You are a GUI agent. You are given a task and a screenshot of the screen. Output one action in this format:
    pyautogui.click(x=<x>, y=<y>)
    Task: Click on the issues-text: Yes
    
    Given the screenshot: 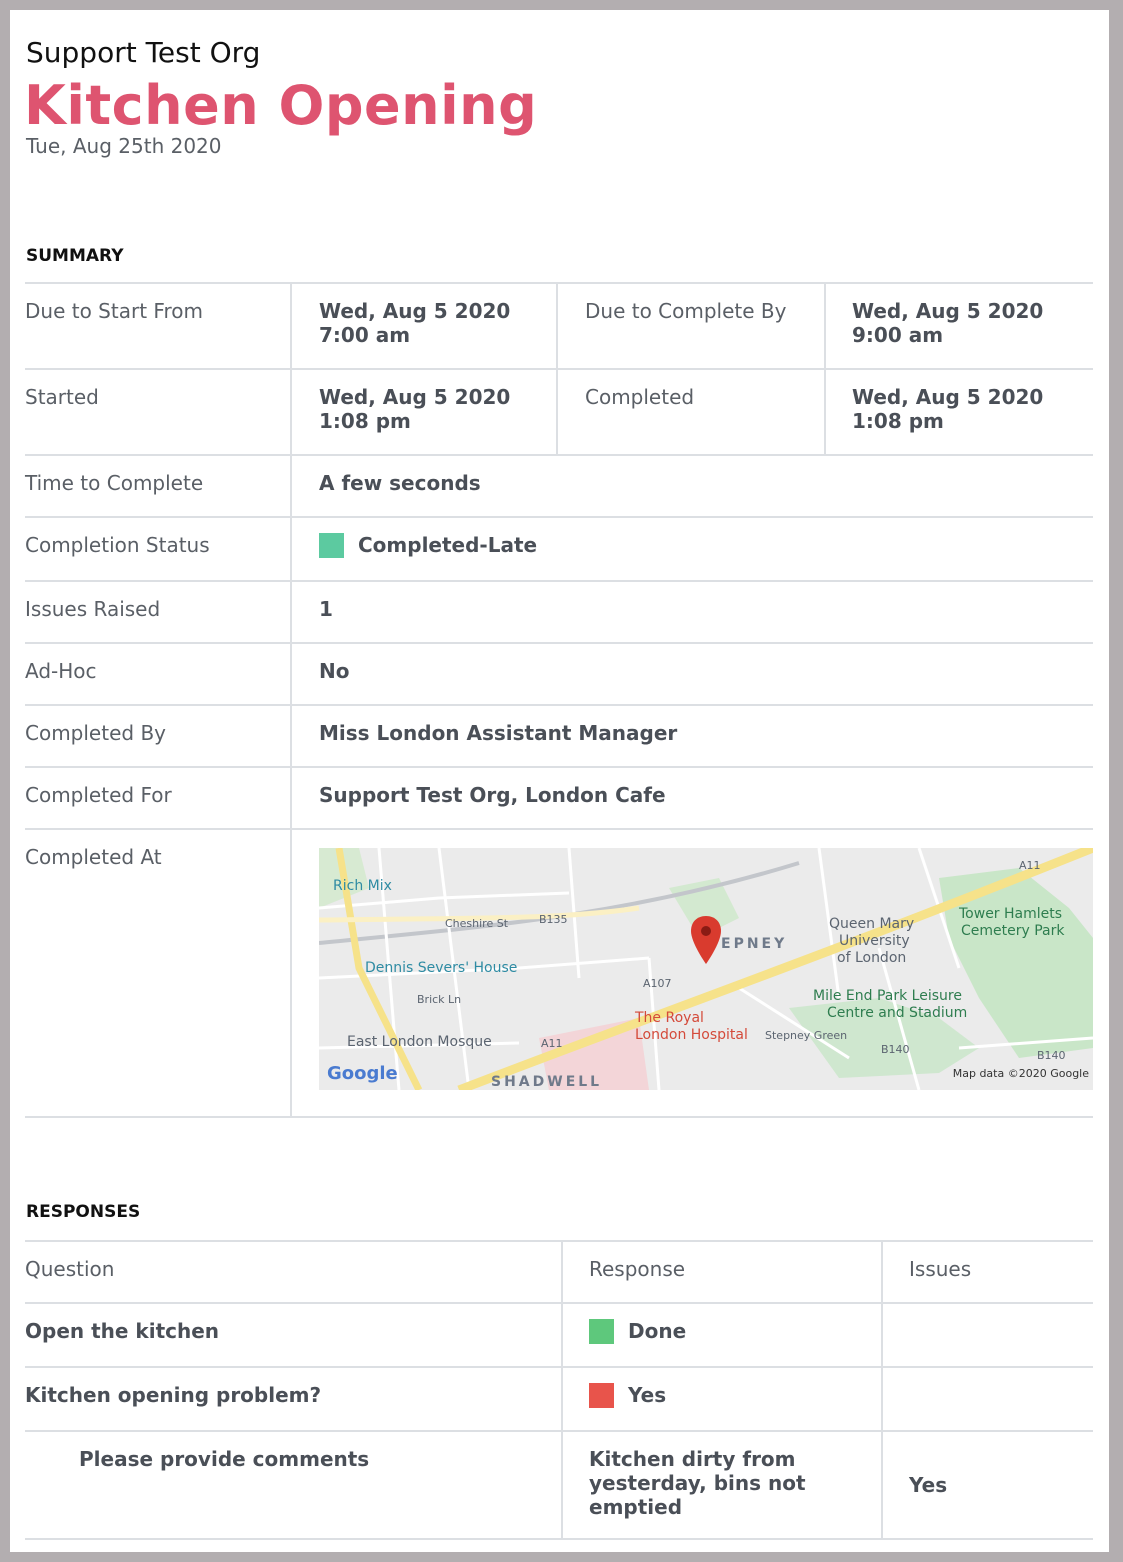 What is the action you would take?
    pyautogui.click(x=928, y=1485)
    